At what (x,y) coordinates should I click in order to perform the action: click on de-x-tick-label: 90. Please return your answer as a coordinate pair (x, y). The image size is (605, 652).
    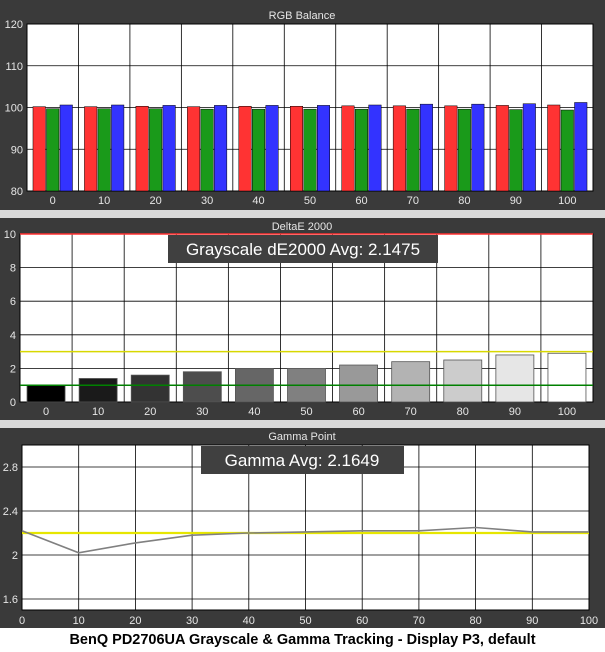
    Looking at the image, I should click on (515, 412).